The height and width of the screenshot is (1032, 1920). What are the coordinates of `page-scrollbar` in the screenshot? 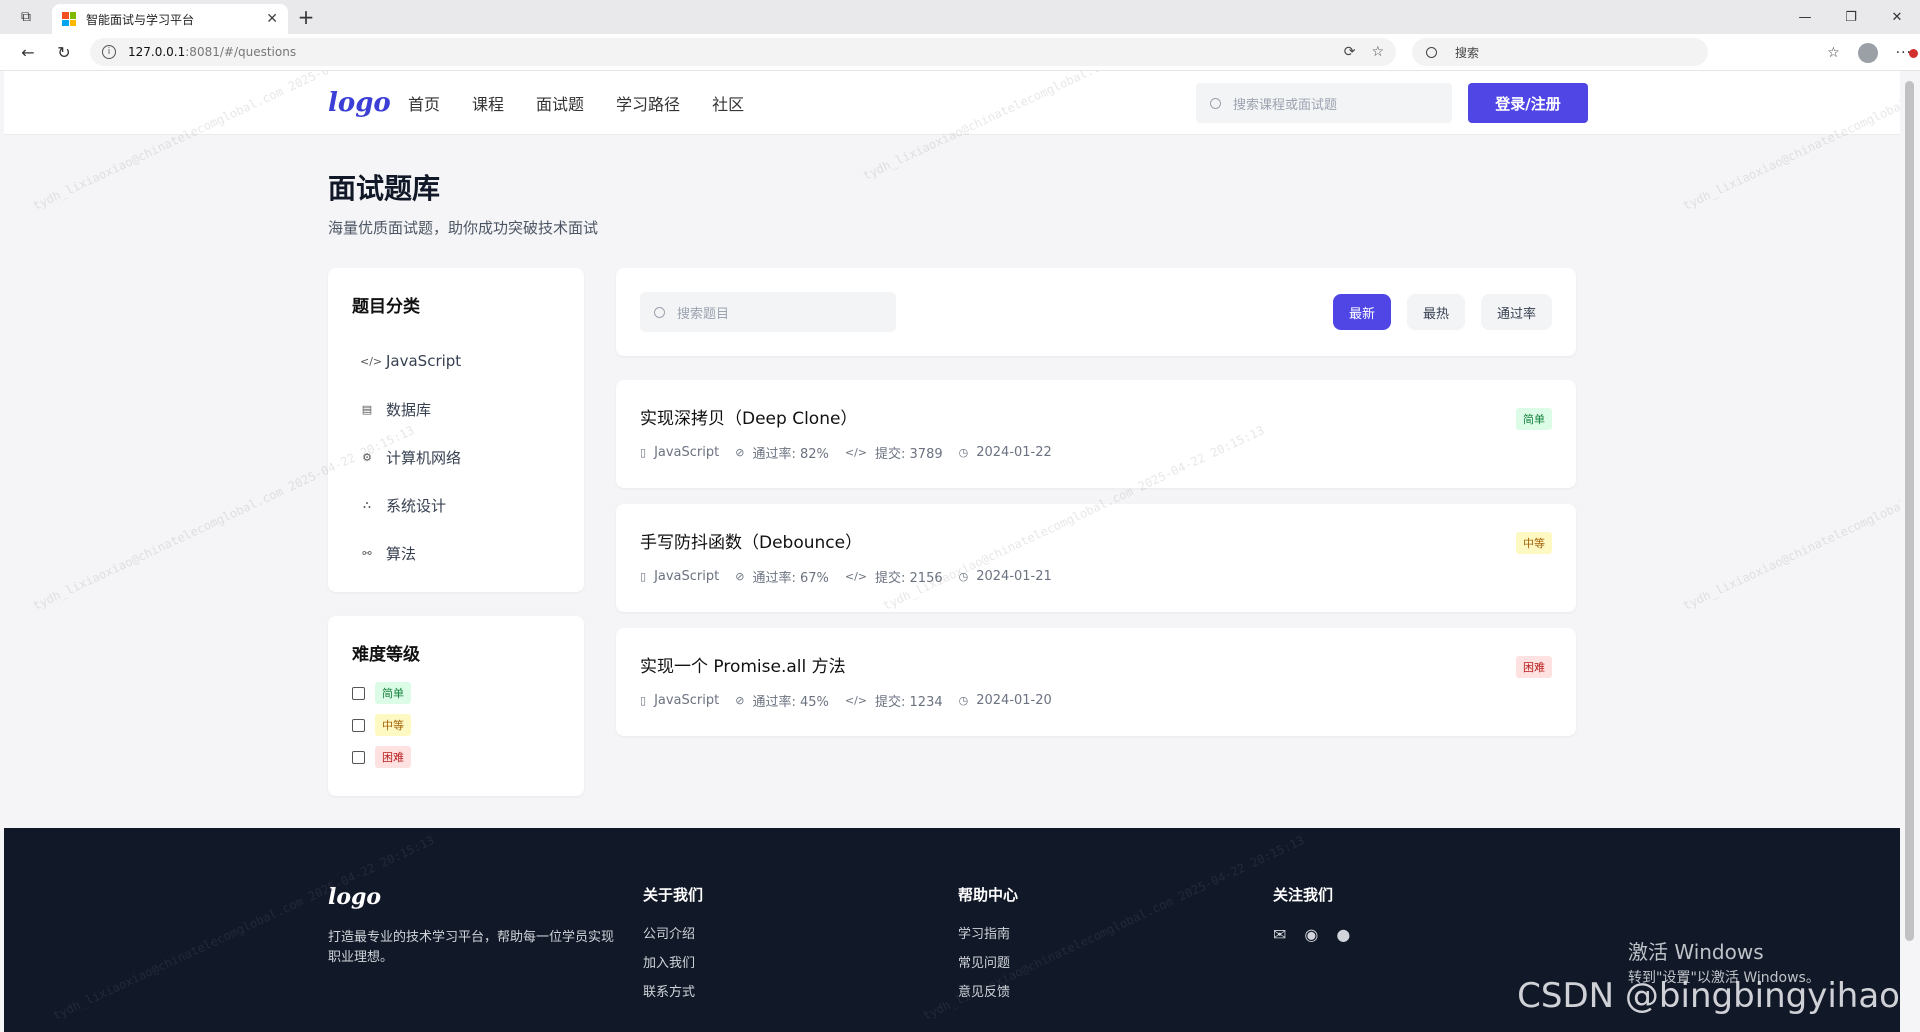 It's located at (1910, 551).